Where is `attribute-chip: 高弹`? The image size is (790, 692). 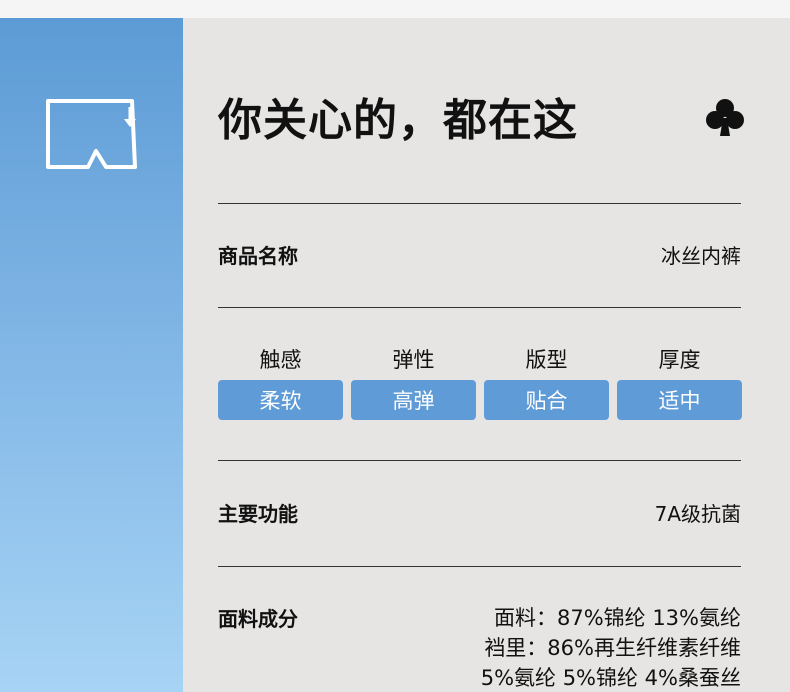 attribute-chip: 高弹 is located at coordinates (413, 400).